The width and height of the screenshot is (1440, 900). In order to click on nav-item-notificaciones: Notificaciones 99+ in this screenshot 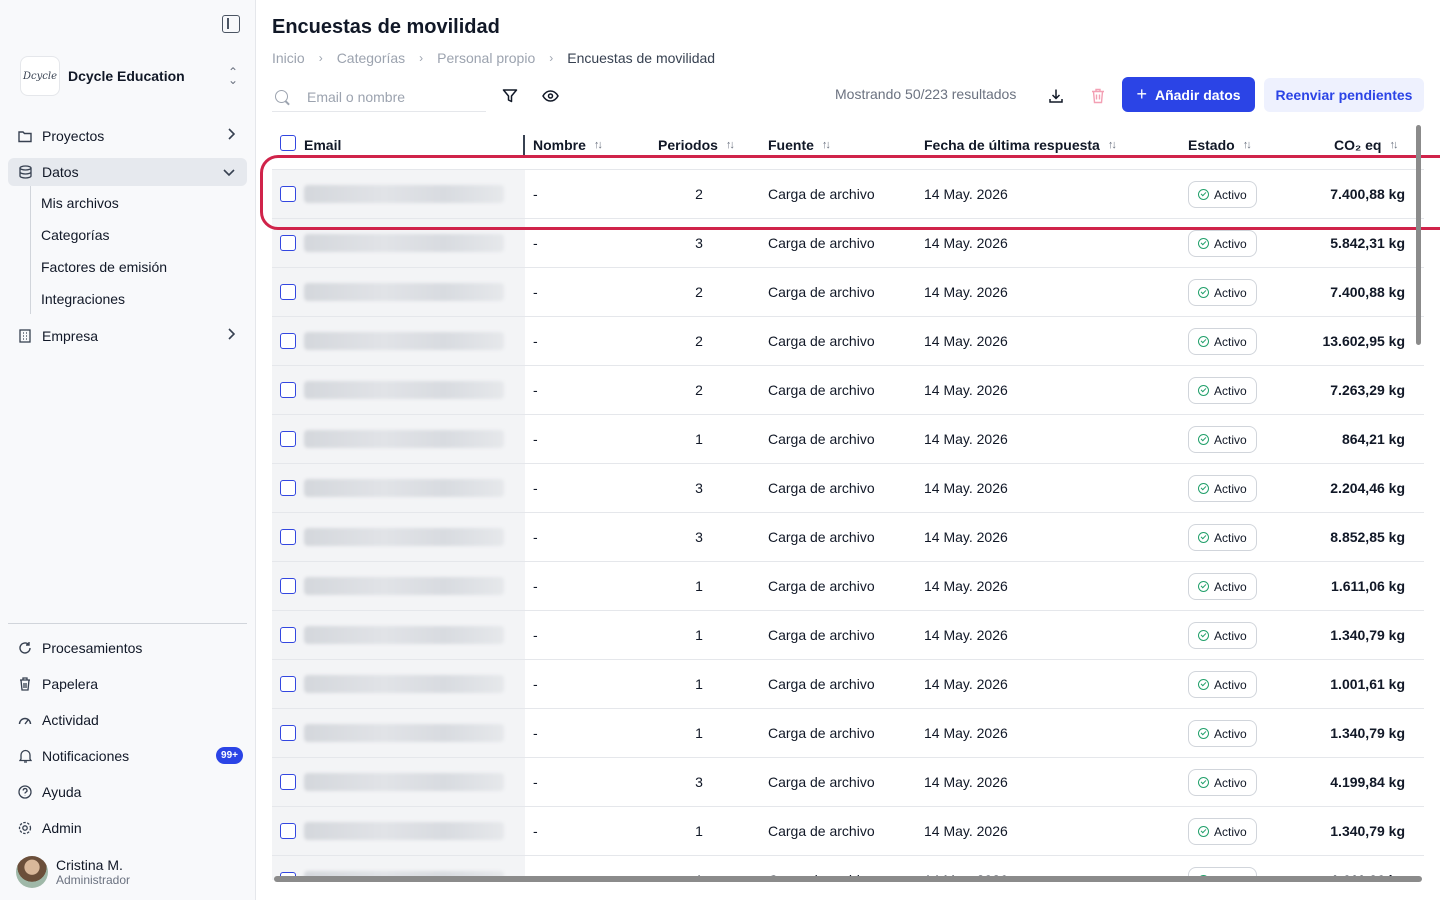, I will do `click(127, 756)`.